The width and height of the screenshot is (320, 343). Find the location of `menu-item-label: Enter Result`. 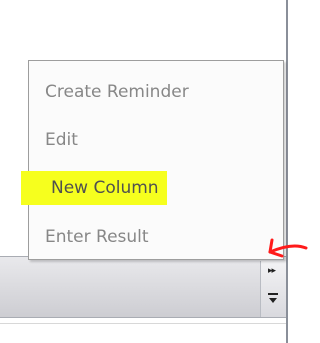

menu-item-label: Enter Result is located at coordinates (97, 237).